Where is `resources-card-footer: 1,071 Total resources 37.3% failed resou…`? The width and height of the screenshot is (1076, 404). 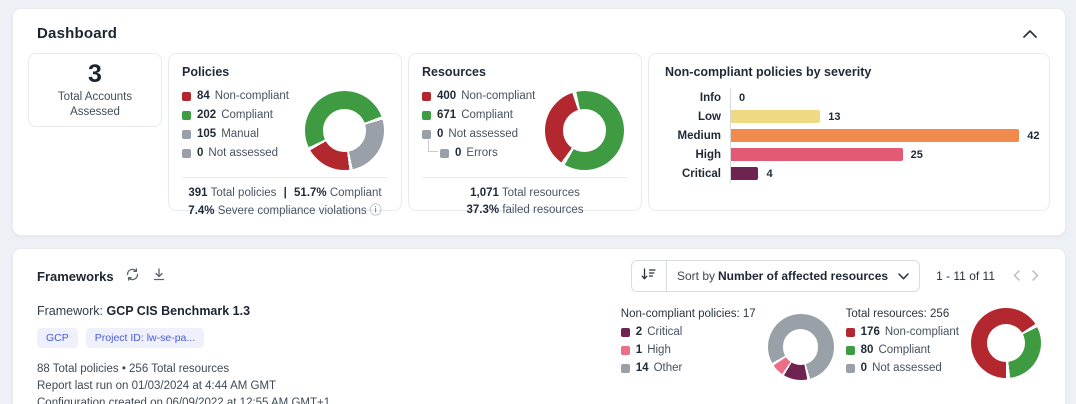 resources-card-footer: 1,071 Total resources 37.3% failed resou… is located at coordinates (525, 198).